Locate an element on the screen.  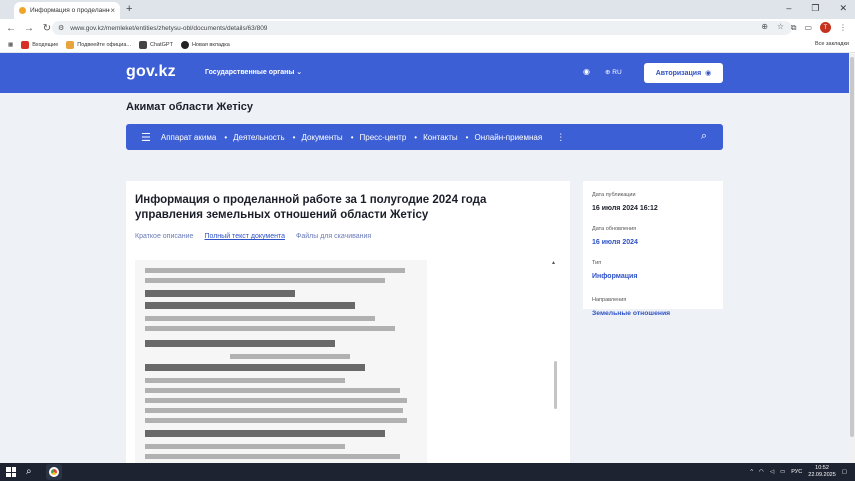
bookmark-item: Входящие is located at coordinates (40, 44).